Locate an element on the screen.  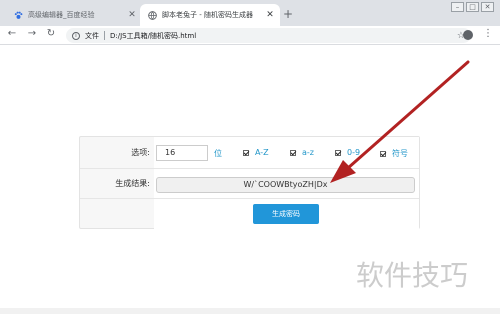
bottom-strip is located at coordinates (250, 311).